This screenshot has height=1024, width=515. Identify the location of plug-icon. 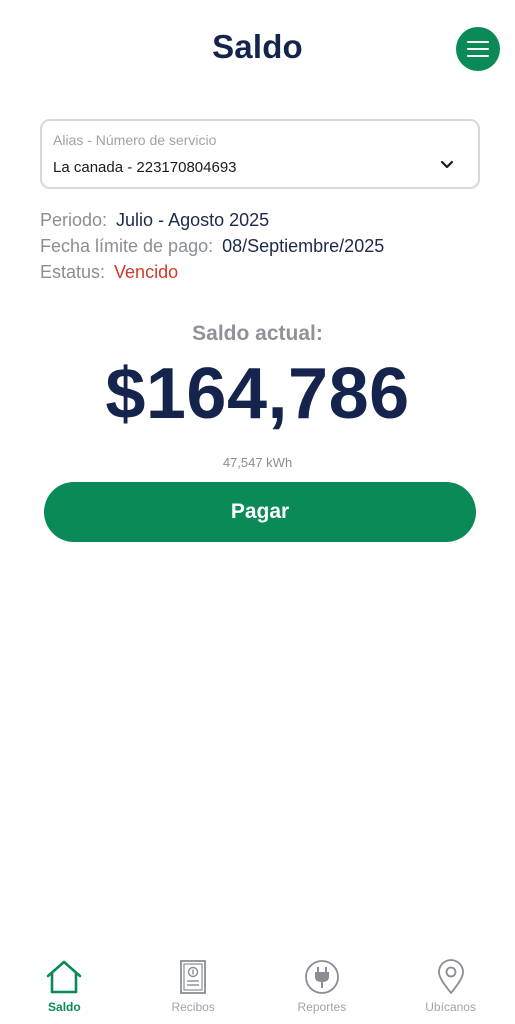
(321, 977).